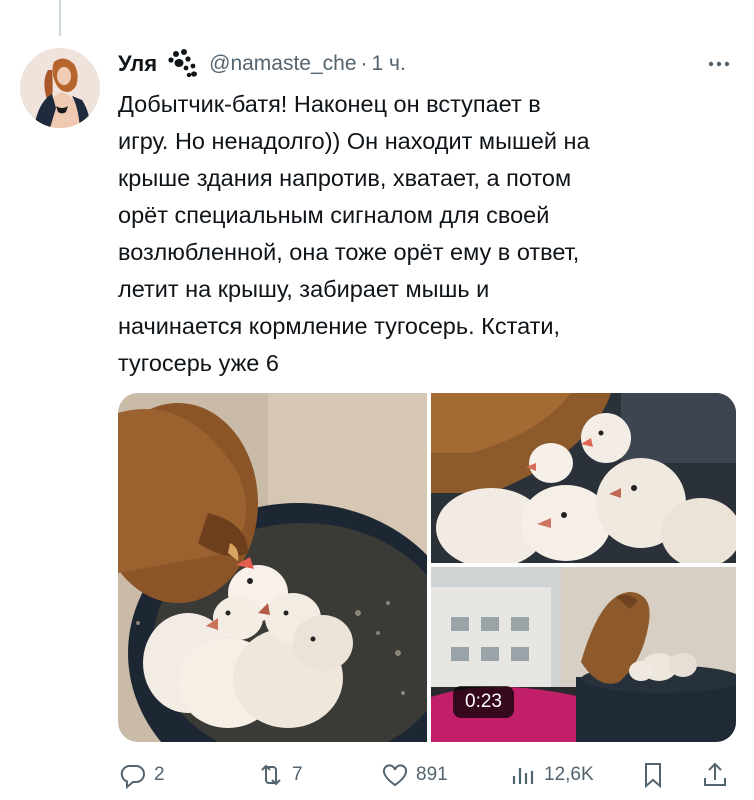  I want to click on reply-count: 2, so click(159, 774).